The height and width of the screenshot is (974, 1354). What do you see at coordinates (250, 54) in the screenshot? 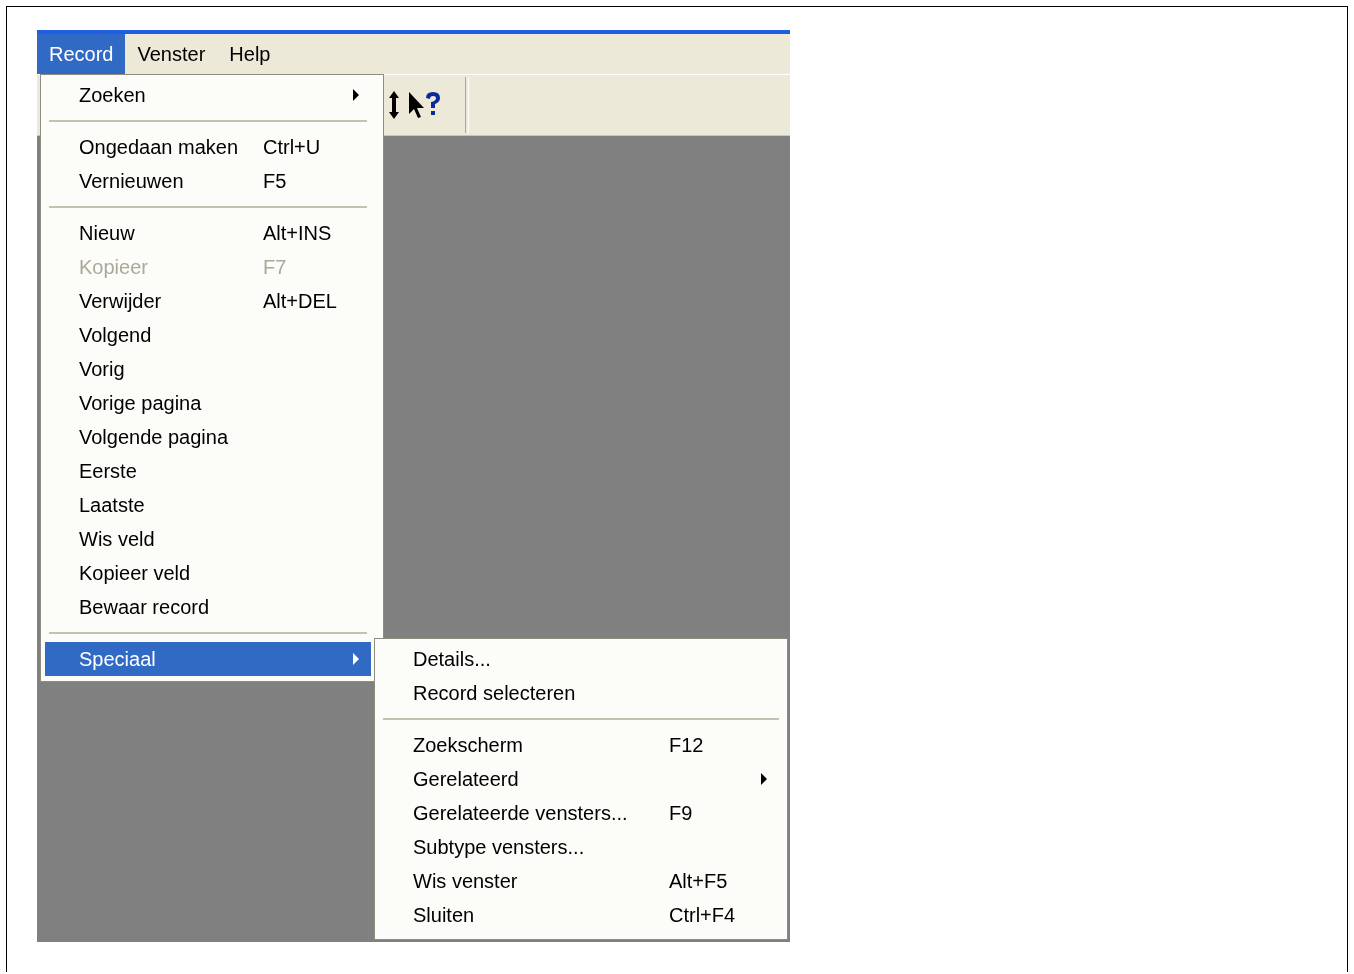
I see `menu-bar-item: Help` at bounding box center [250, 54].